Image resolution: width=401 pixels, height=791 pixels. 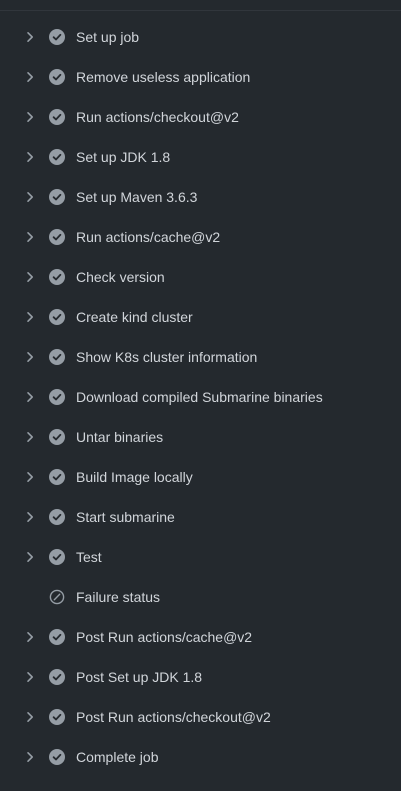 I want to click on job-step: Set up Maven 3.6.3, so click(x=200, y=197).